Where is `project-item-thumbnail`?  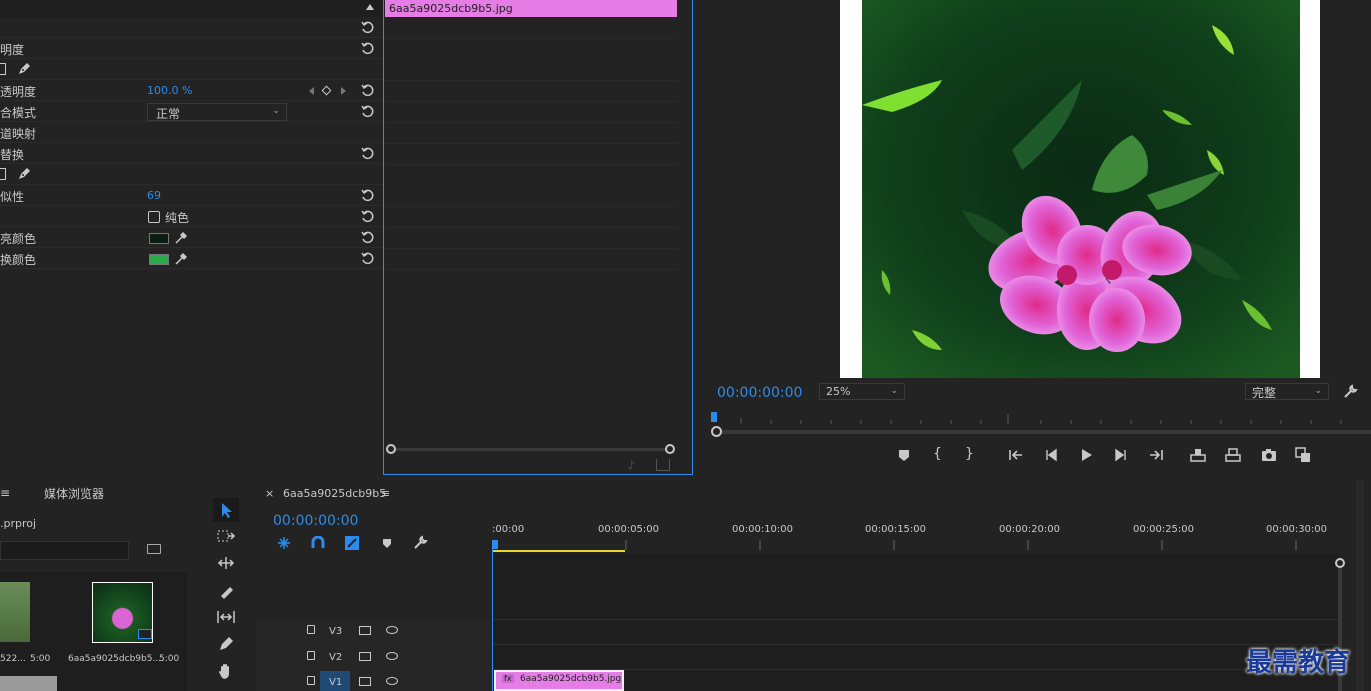 project-item-thumbnail is located at coordinates (15, 612).